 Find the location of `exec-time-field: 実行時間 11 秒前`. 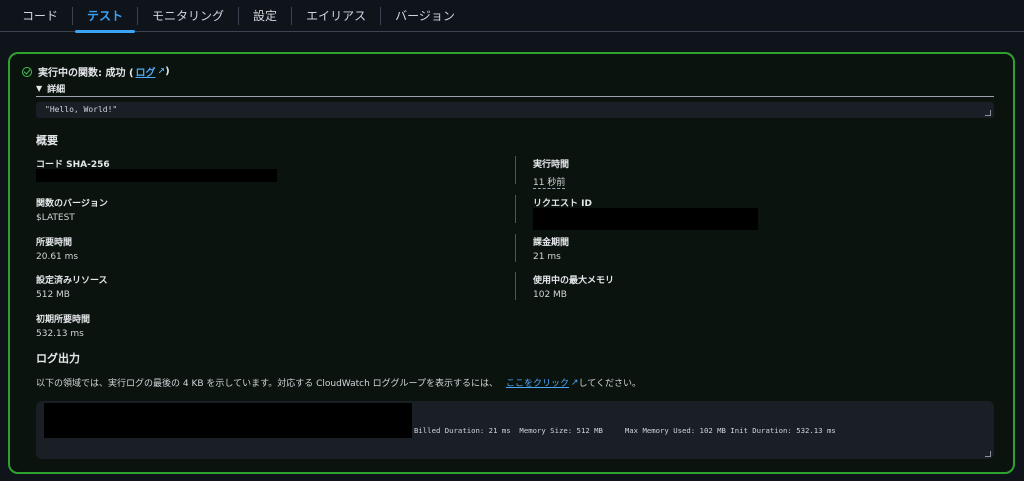

exec-time-field: 実行時間 11 秒前 is located at coordinates (551, 173).